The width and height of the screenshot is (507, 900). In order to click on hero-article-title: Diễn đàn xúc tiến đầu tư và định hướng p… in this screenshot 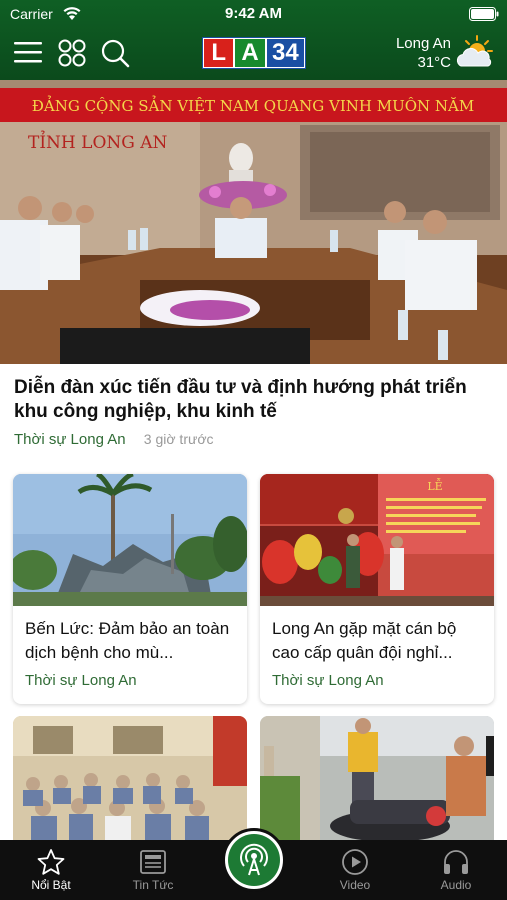, I will do `click(254, 400)`.